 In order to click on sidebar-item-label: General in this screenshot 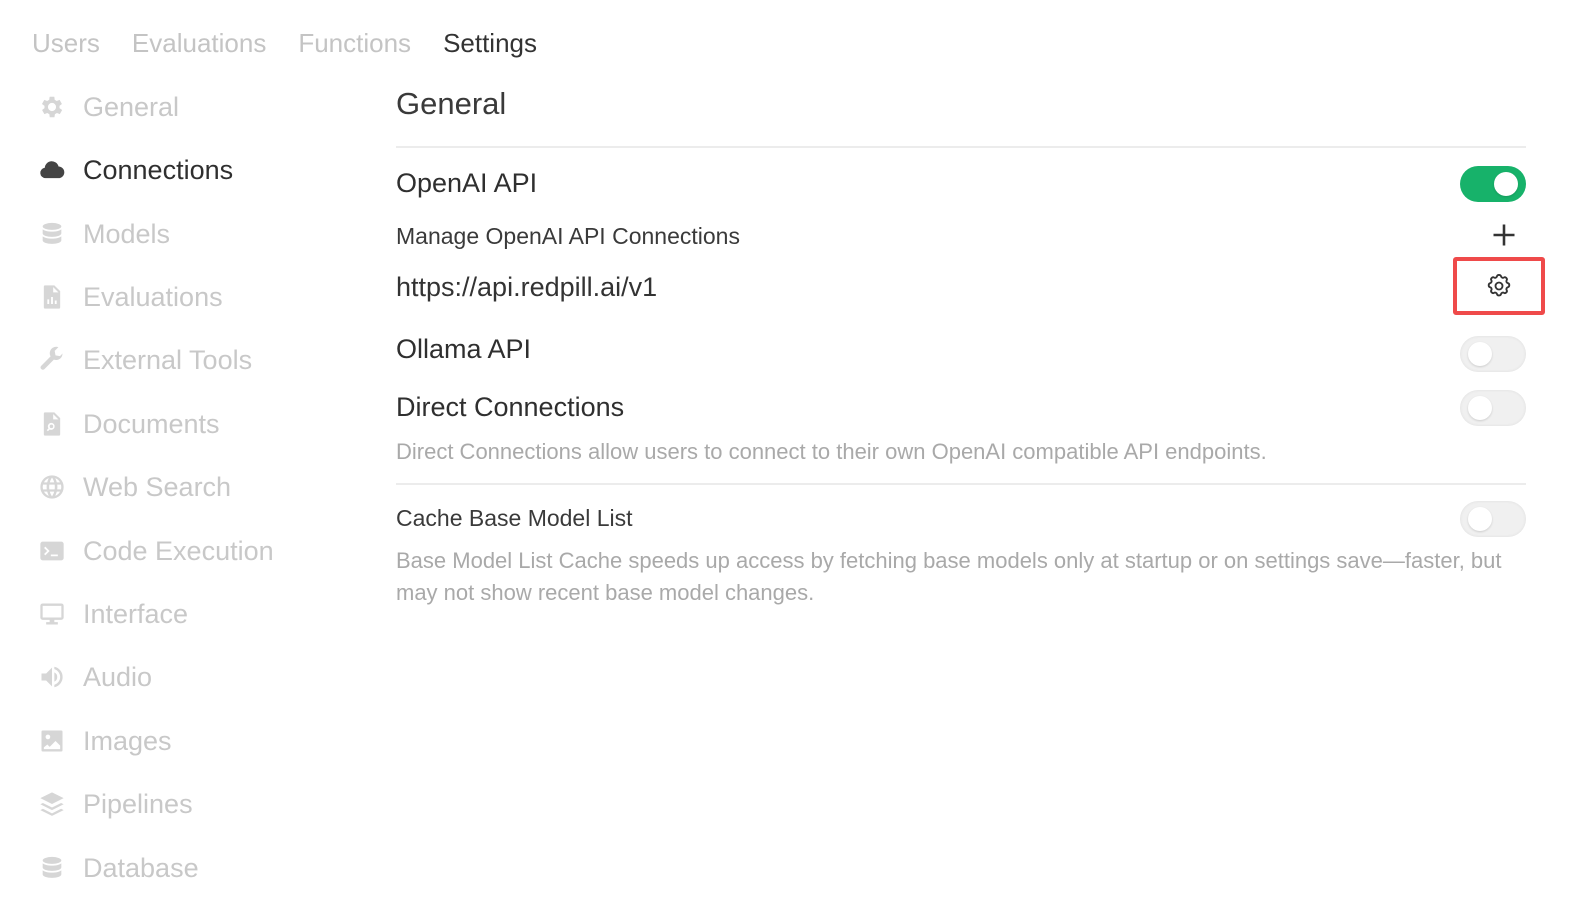, I will do `click(131, 106)`.